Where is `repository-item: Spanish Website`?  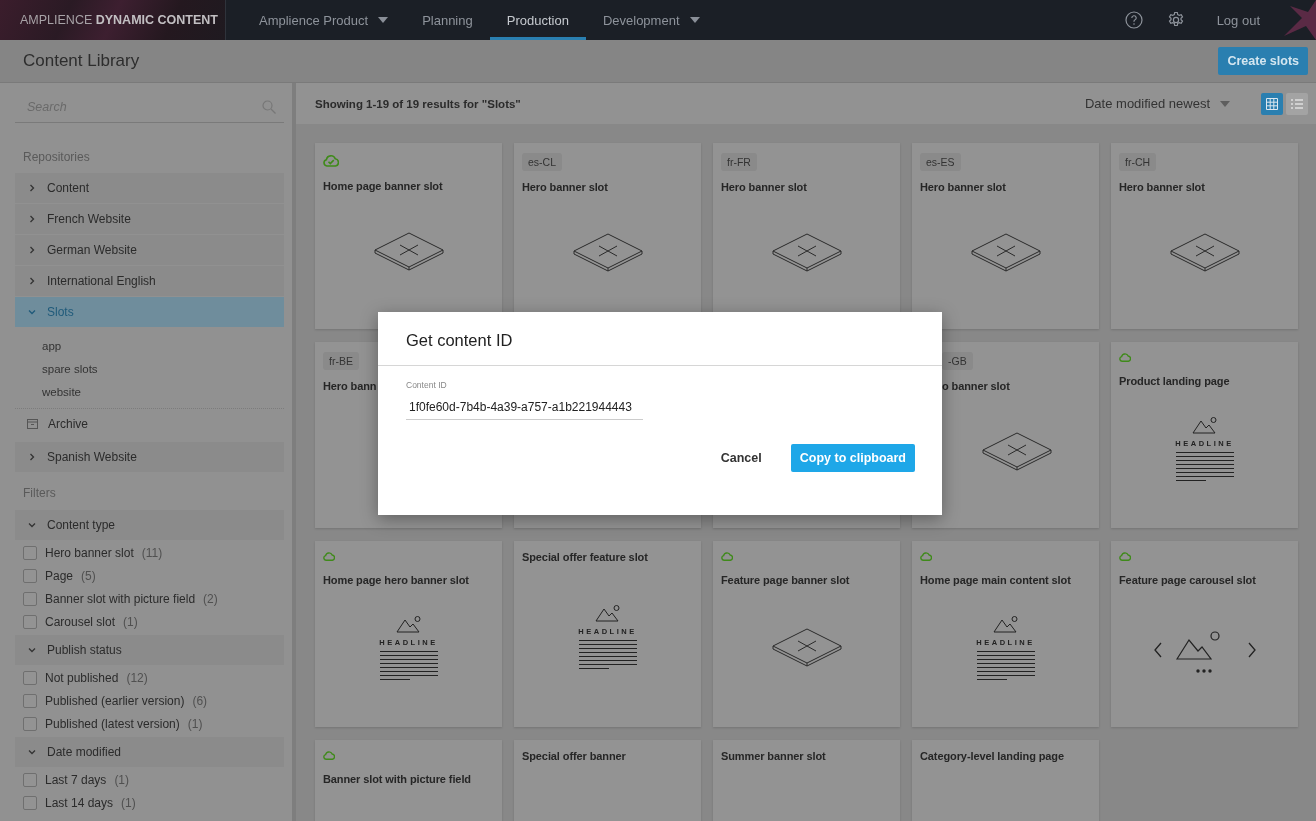 repository-item: Spanish Website is located at coordinates (149, 457).